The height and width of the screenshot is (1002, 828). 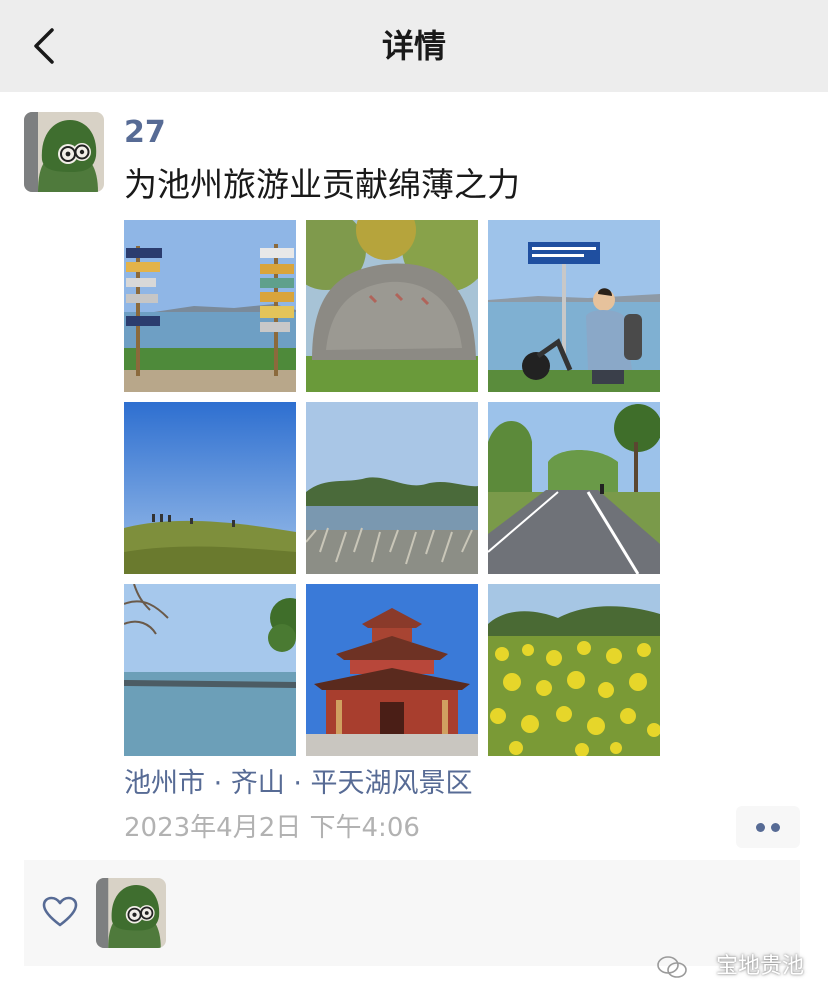 I want to click on tree-lined-road-photo, so click(x=574, y=488).